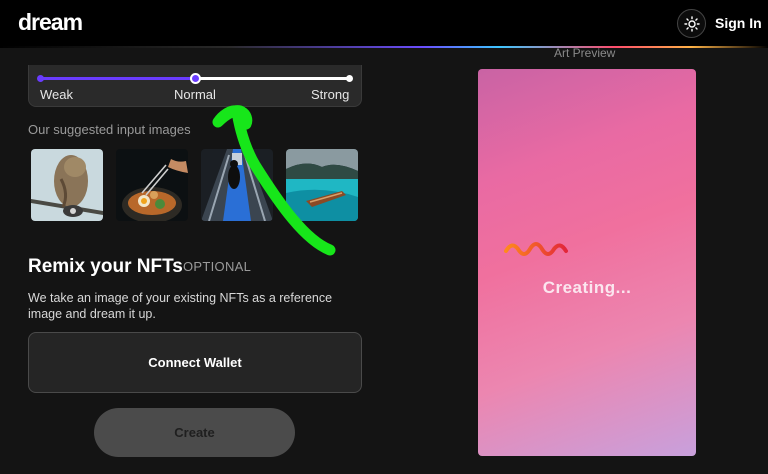 The width and height of the screenshot is (768, 474). Describe the element at coordinates (349, 78) in the screenshot. I see `slider-end-dot` at that location.